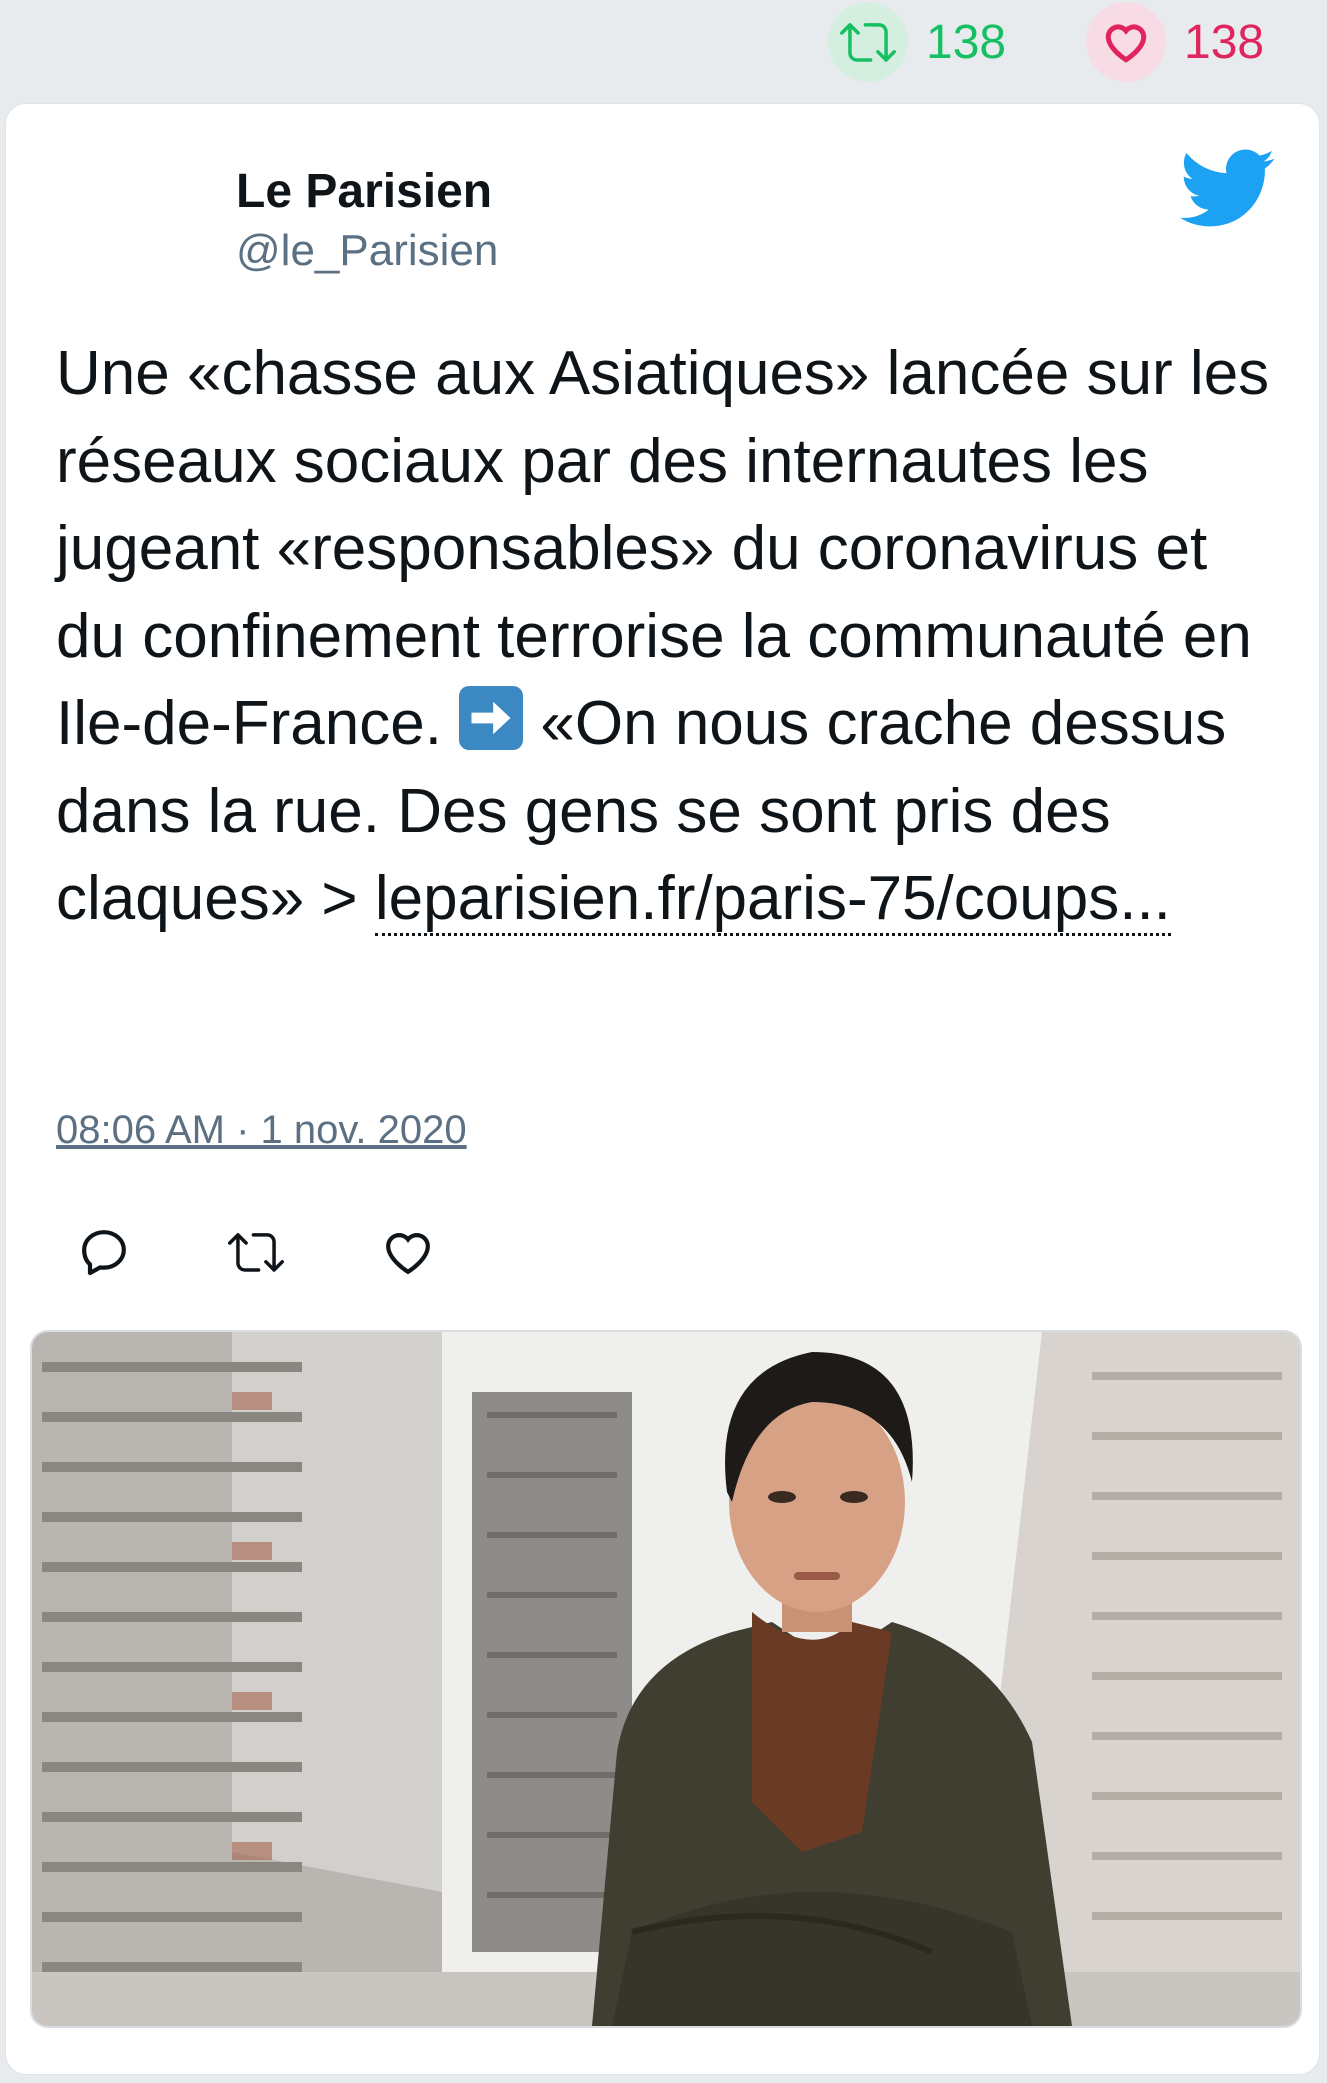  What do you see at coordinates (491, 718) in the screenshot?
I see `right-arrow-emoji-icon` at bounding box center [491, 718].